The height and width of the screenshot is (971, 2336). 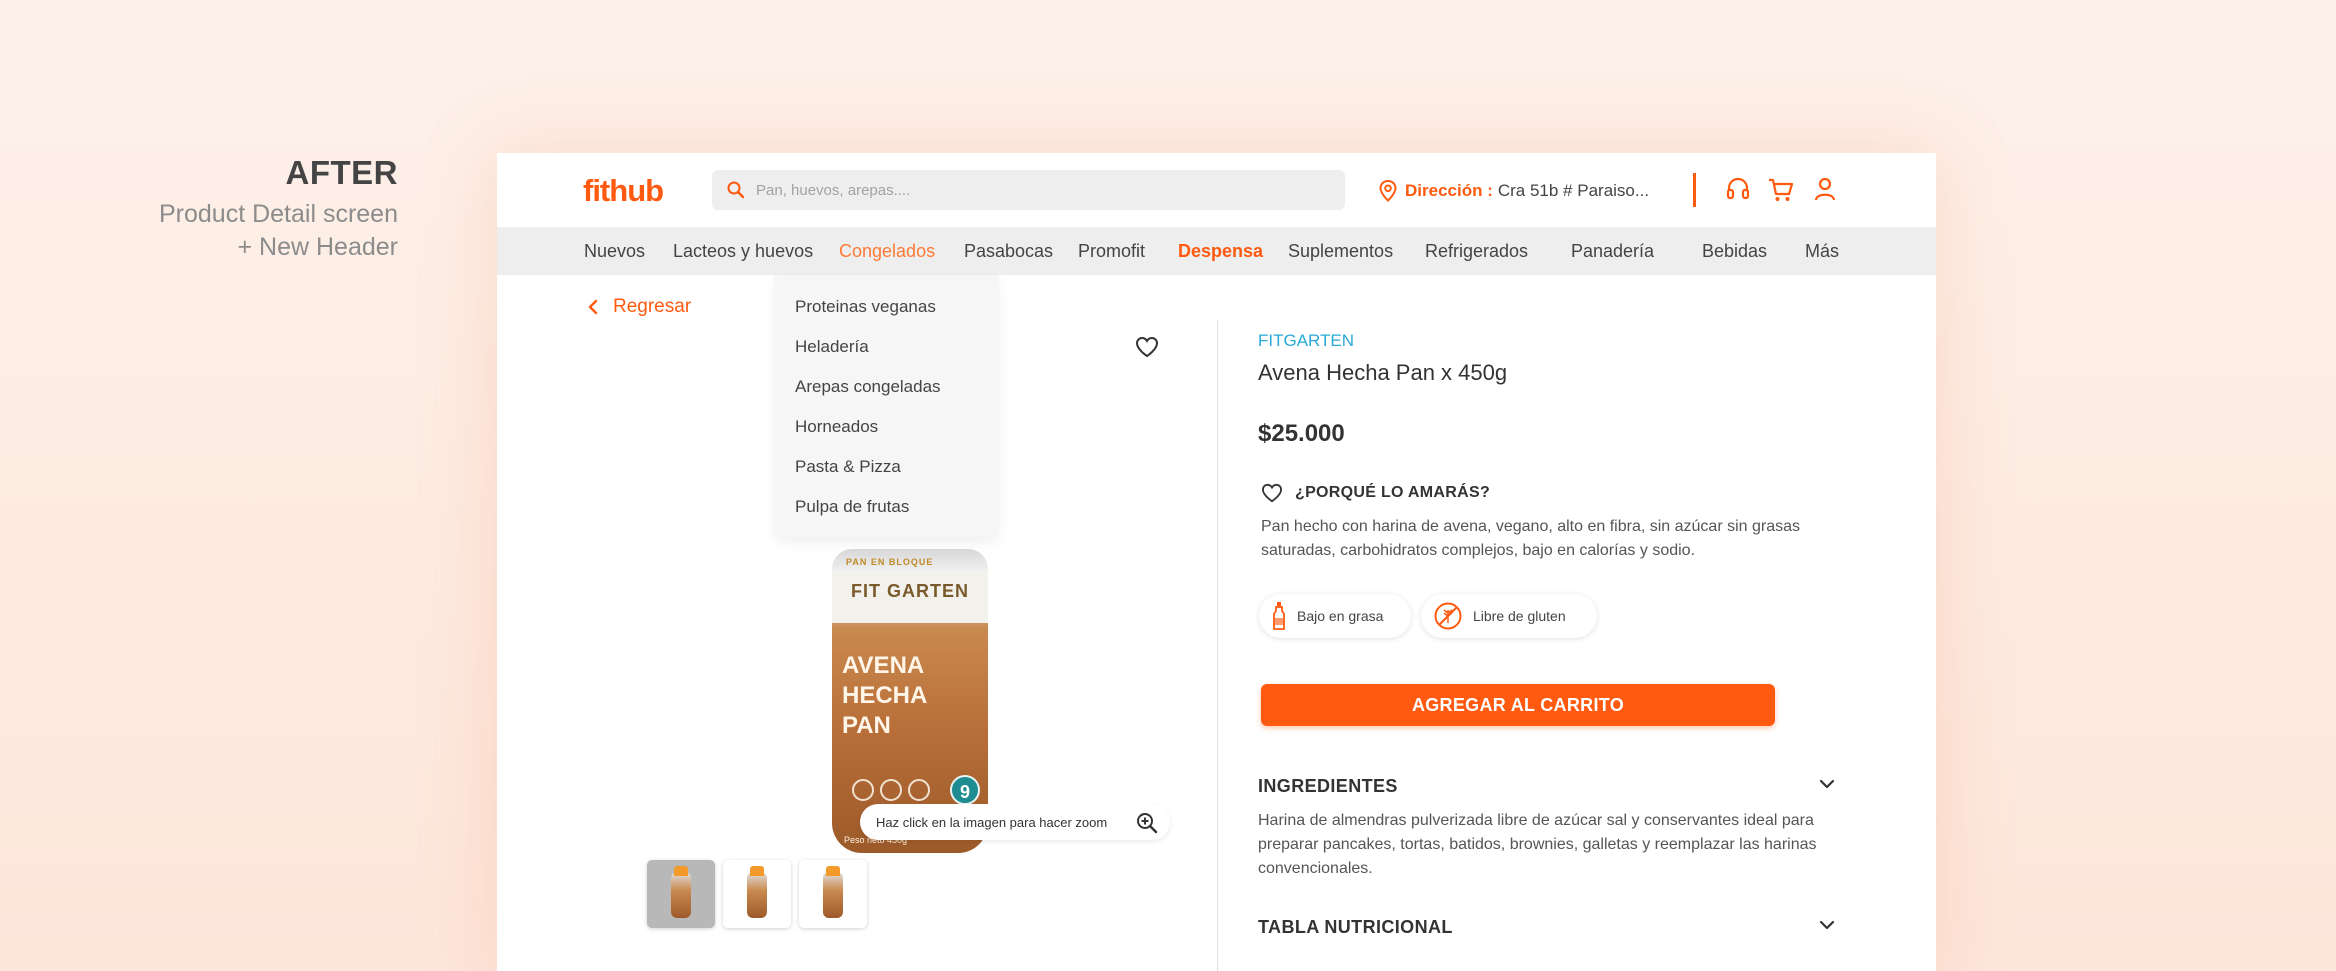 I want to click on search-icon, so click(x=736, y=190).